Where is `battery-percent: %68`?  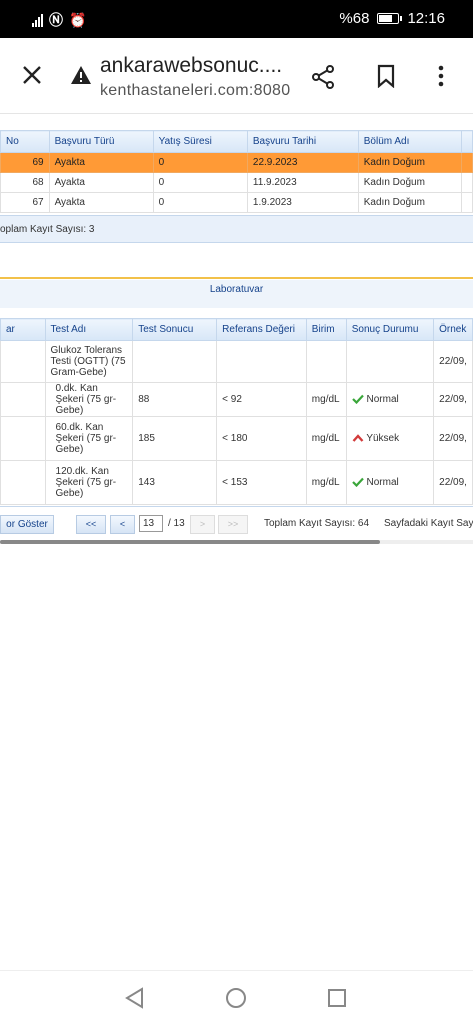
battery-percent: %68 is located at coordinates (354, 18).